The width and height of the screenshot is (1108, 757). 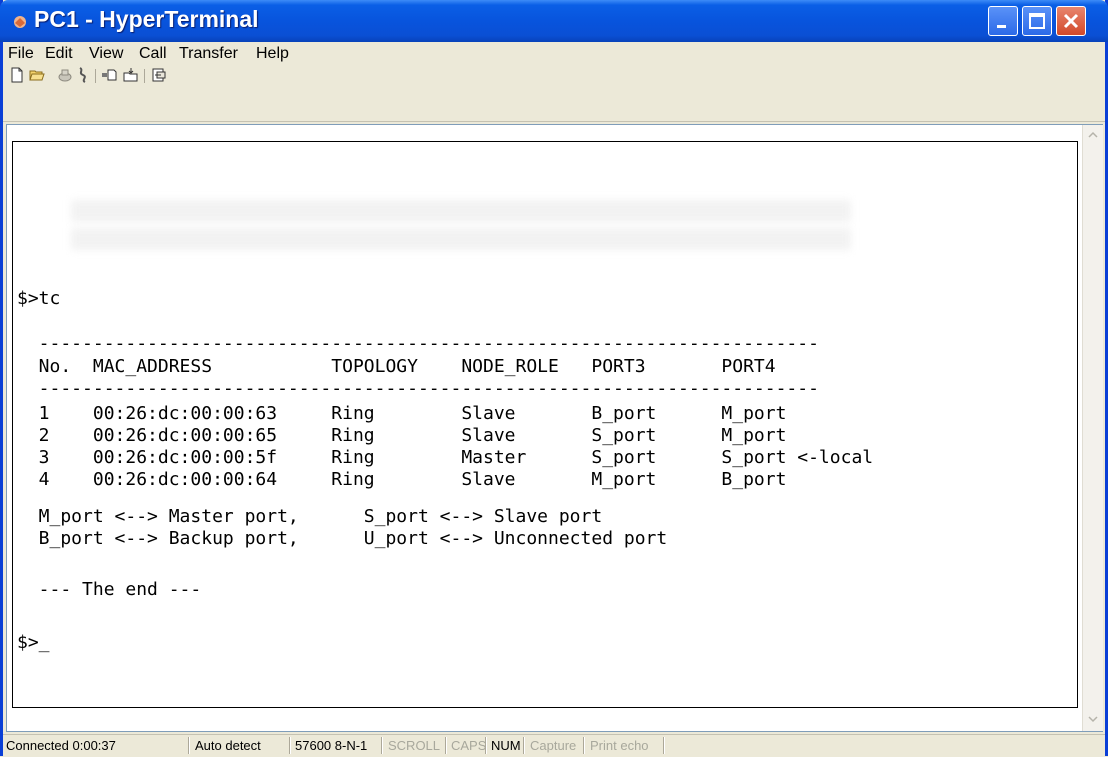 I want to click on menu-view: View, so click(x=106, y=54).